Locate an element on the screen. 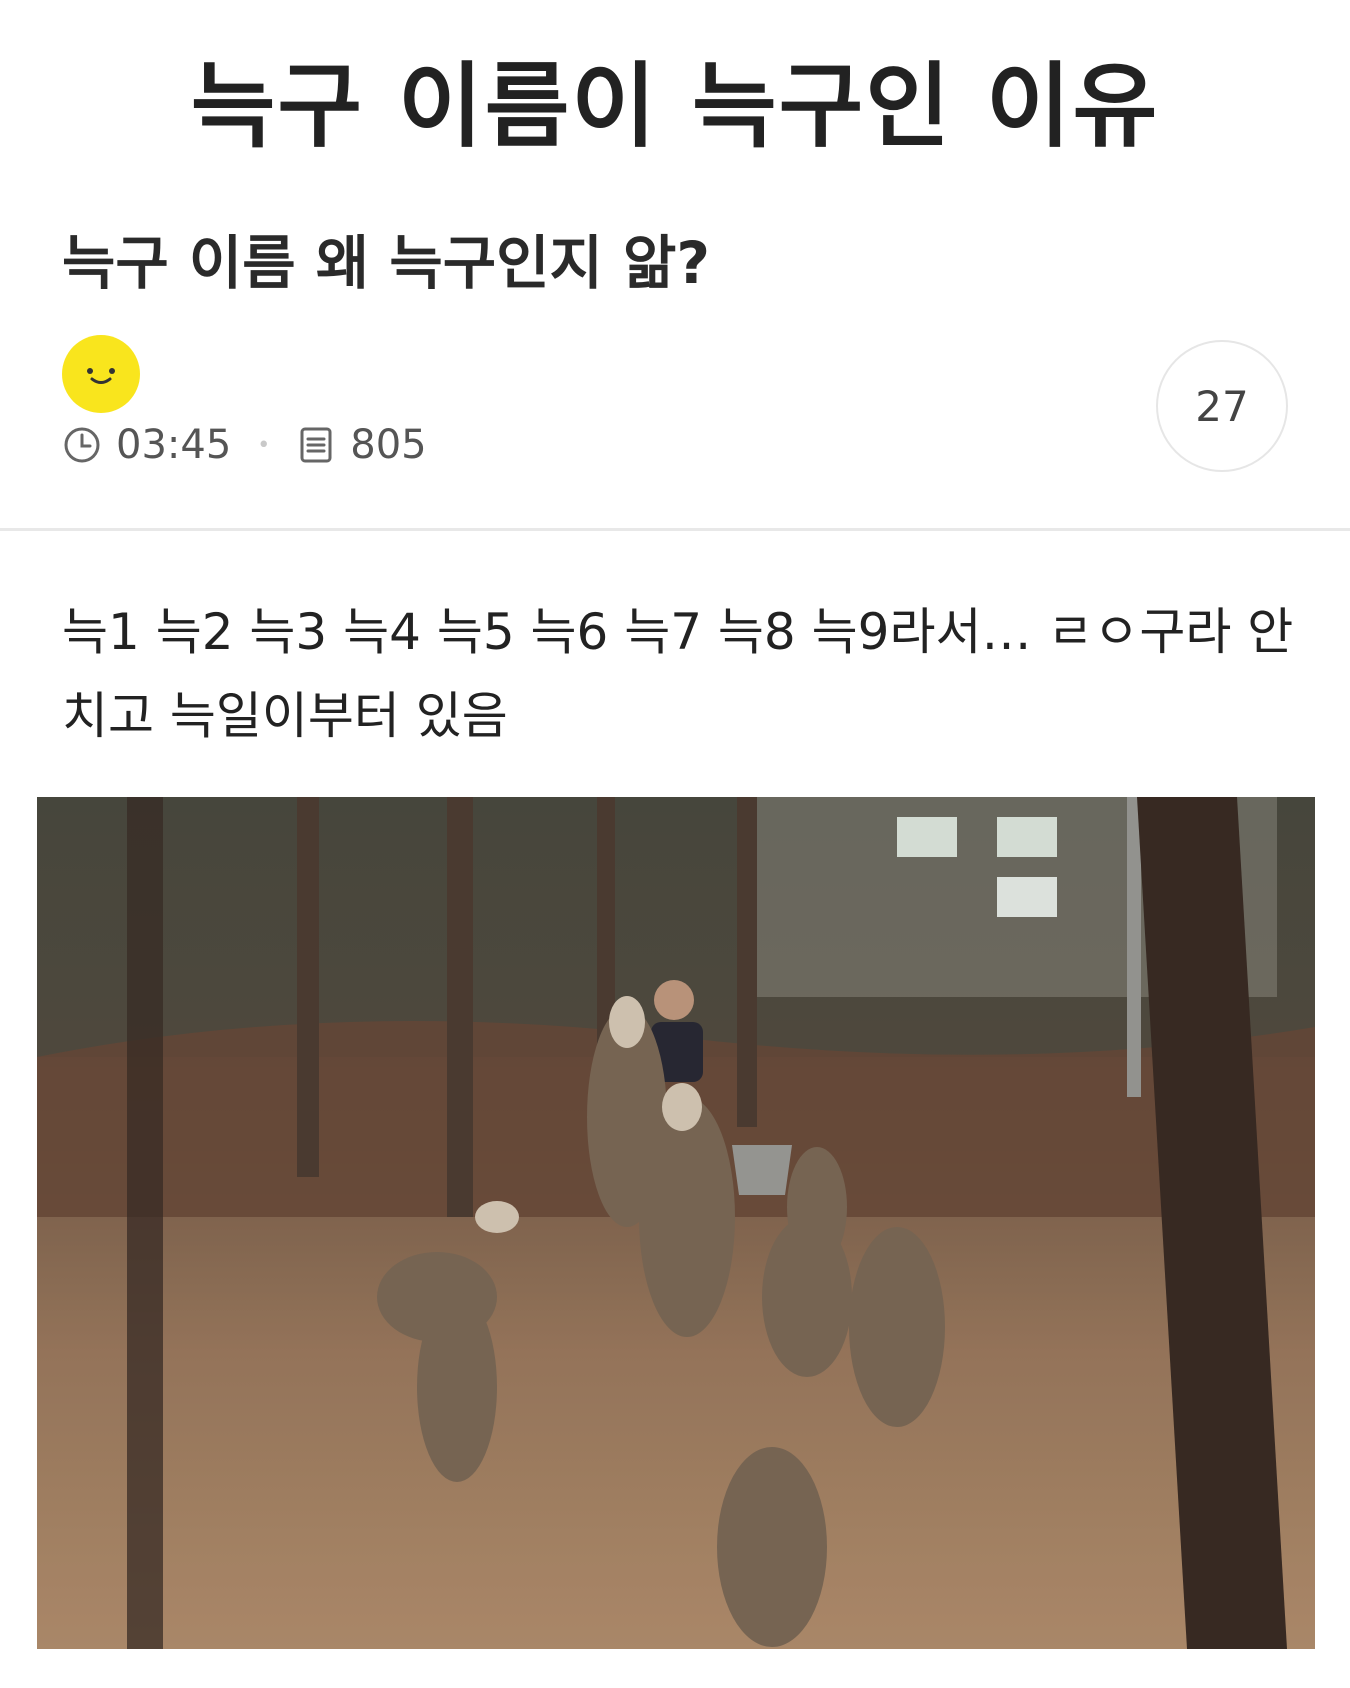  post-subtitle: 늑구 이름 왜 늑구인지 앎? is located at coordinates (386, 263).